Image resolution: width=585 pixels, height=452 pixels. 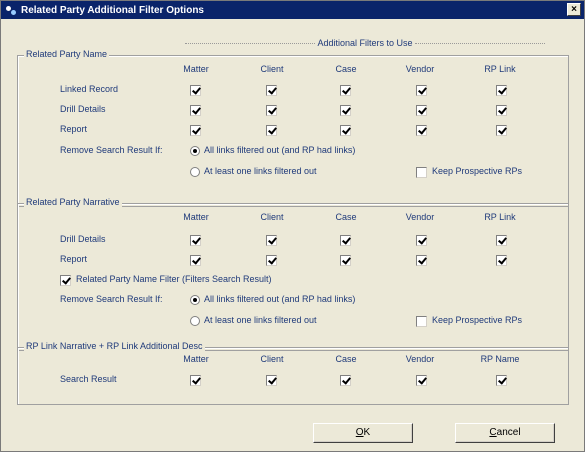 I want to click on header-dotted-line-right, so click(x=480, y=43).